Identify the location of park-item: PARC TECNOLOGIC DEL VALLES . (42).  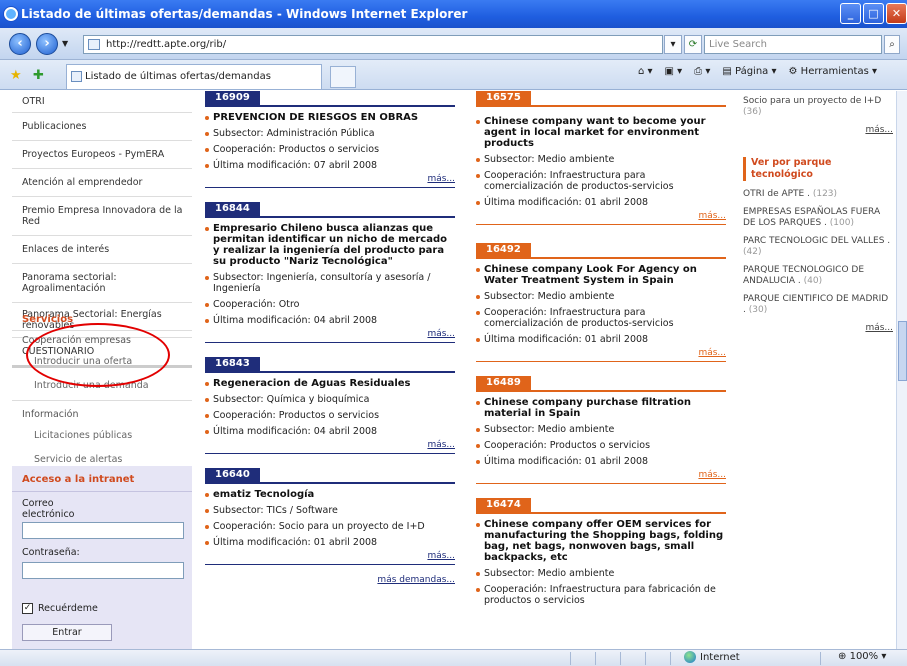
(818, 247).